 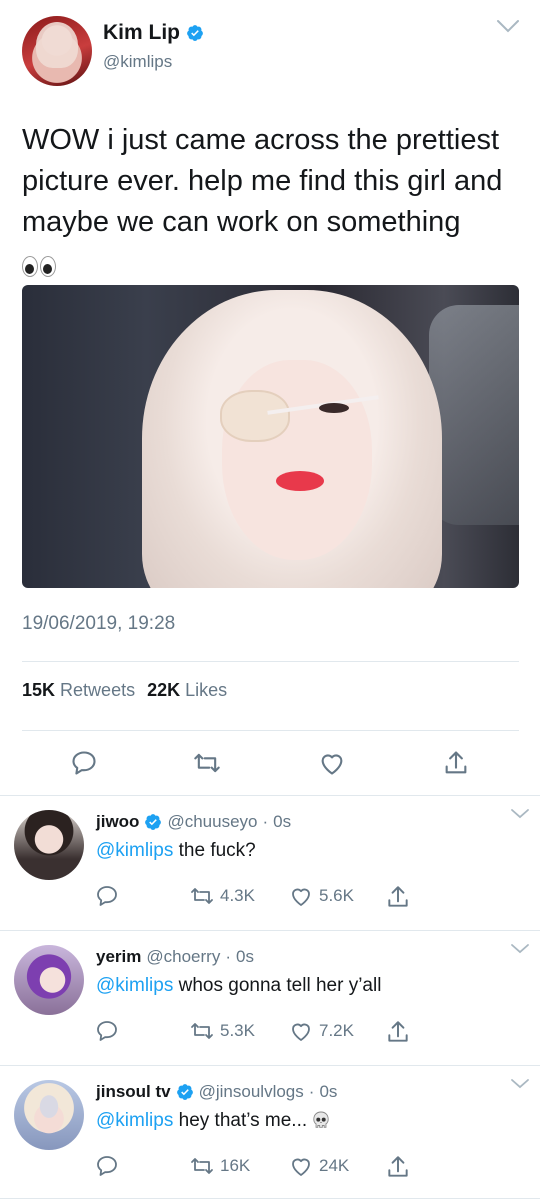 I want to click on reply-text: @kimlips the fuck?, so click(x=176, y=851).